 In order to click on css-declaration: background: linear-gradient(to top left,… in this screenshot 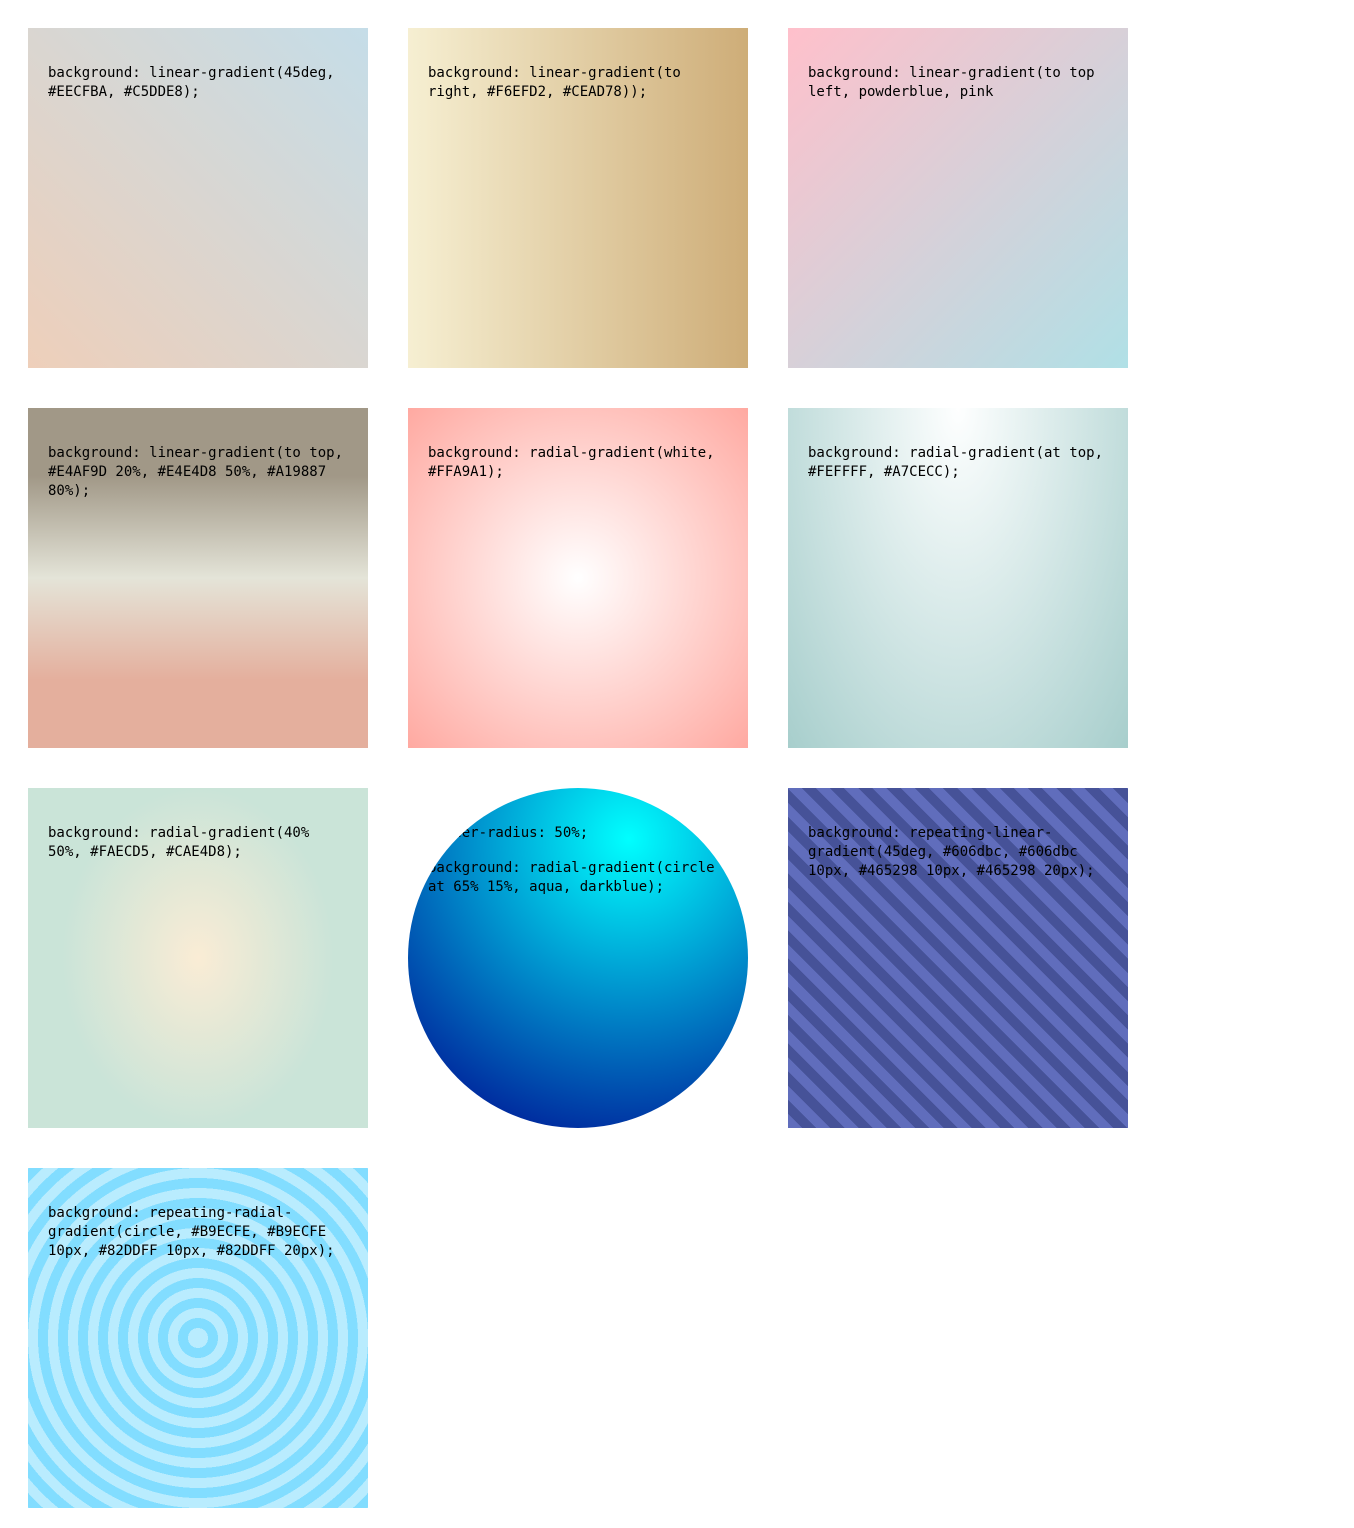, I will do `click(951, 82)`.